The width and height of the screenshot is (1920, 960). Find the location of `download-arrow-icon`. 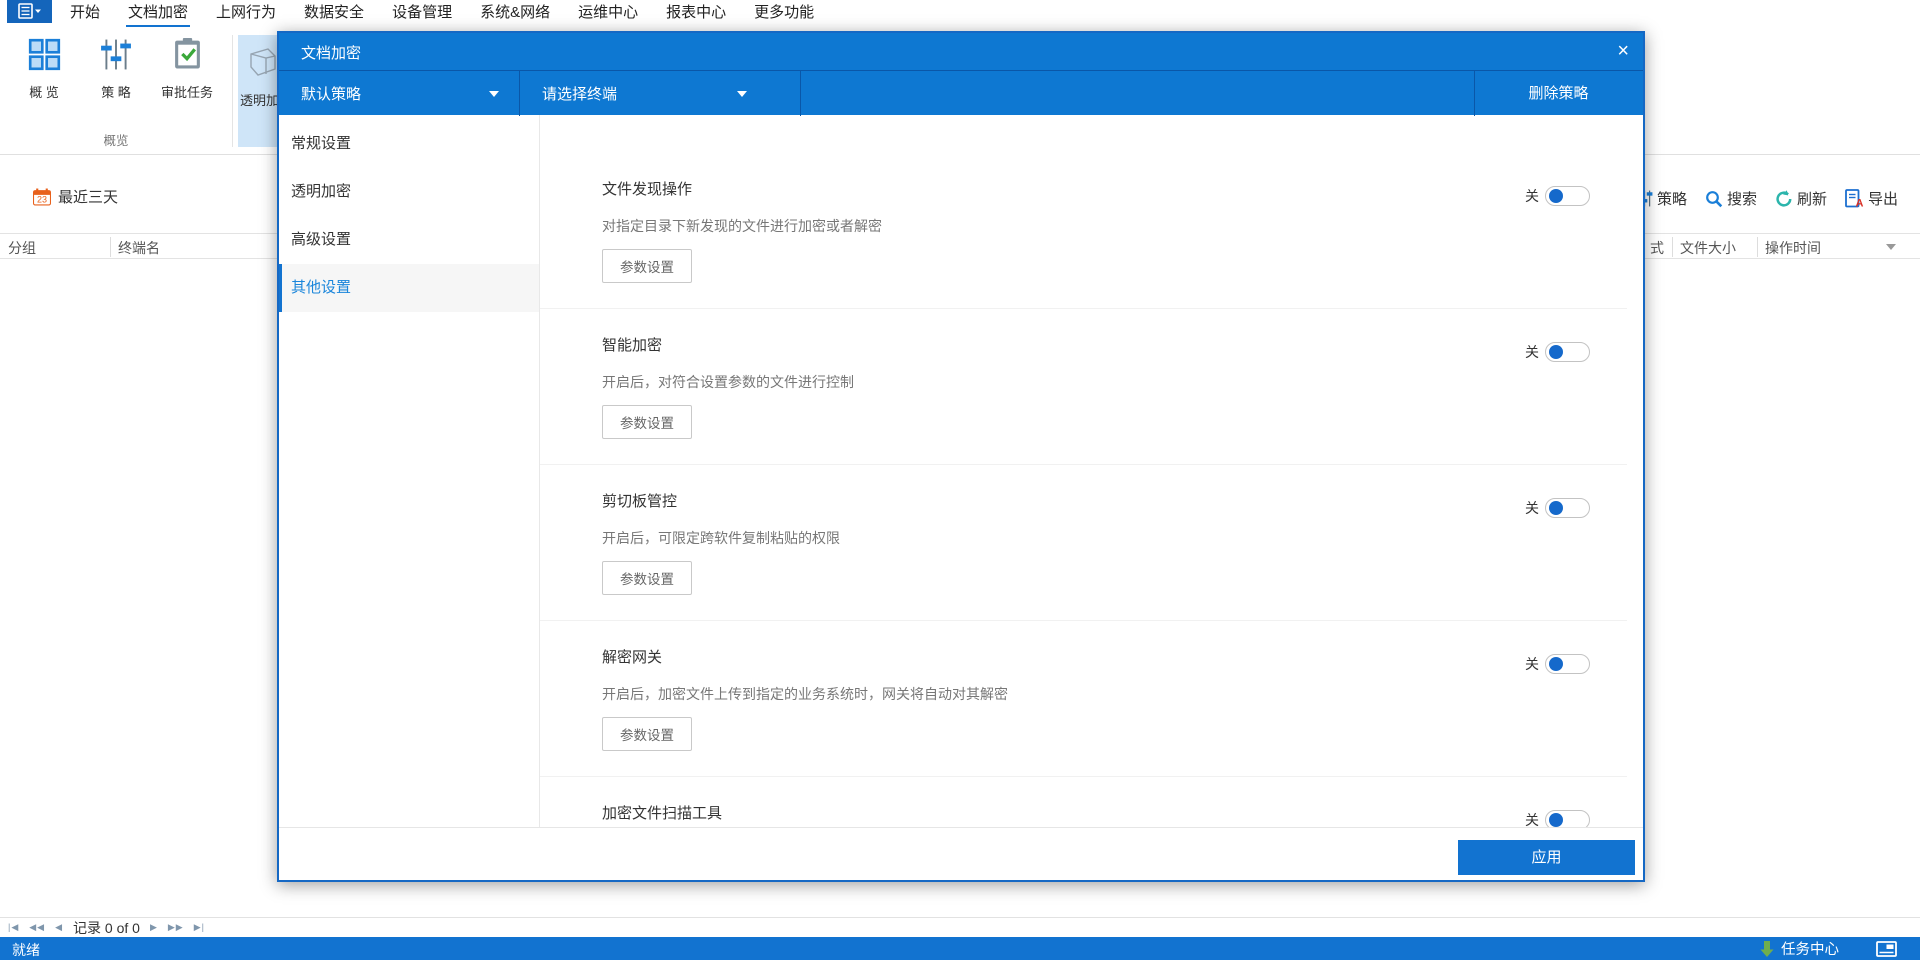

download-arrow-icon is located at coordinates (1767, 948).